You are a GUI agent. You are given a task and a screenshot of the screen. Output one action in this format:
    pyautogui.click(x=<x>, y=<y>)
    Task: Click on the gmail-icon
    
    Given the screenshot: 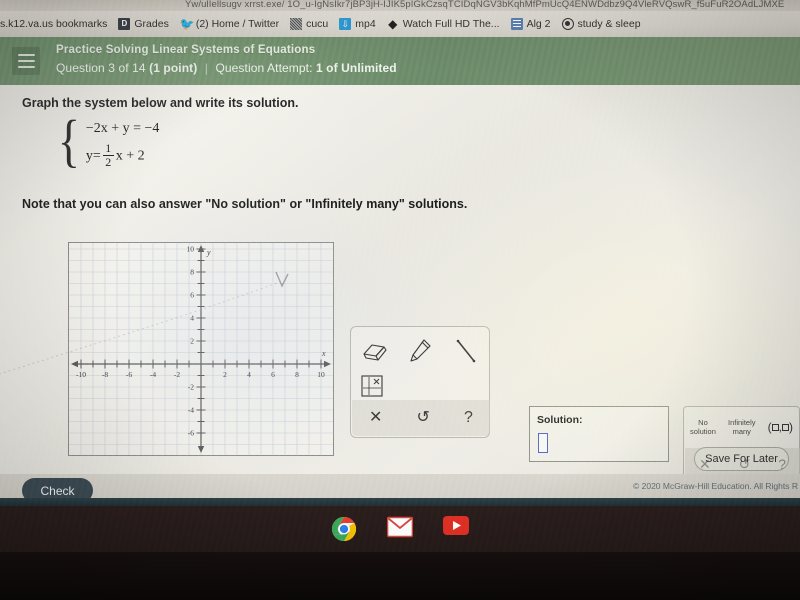 What is the action you would take?
    pyautogui.click(x=400, y=529)
    